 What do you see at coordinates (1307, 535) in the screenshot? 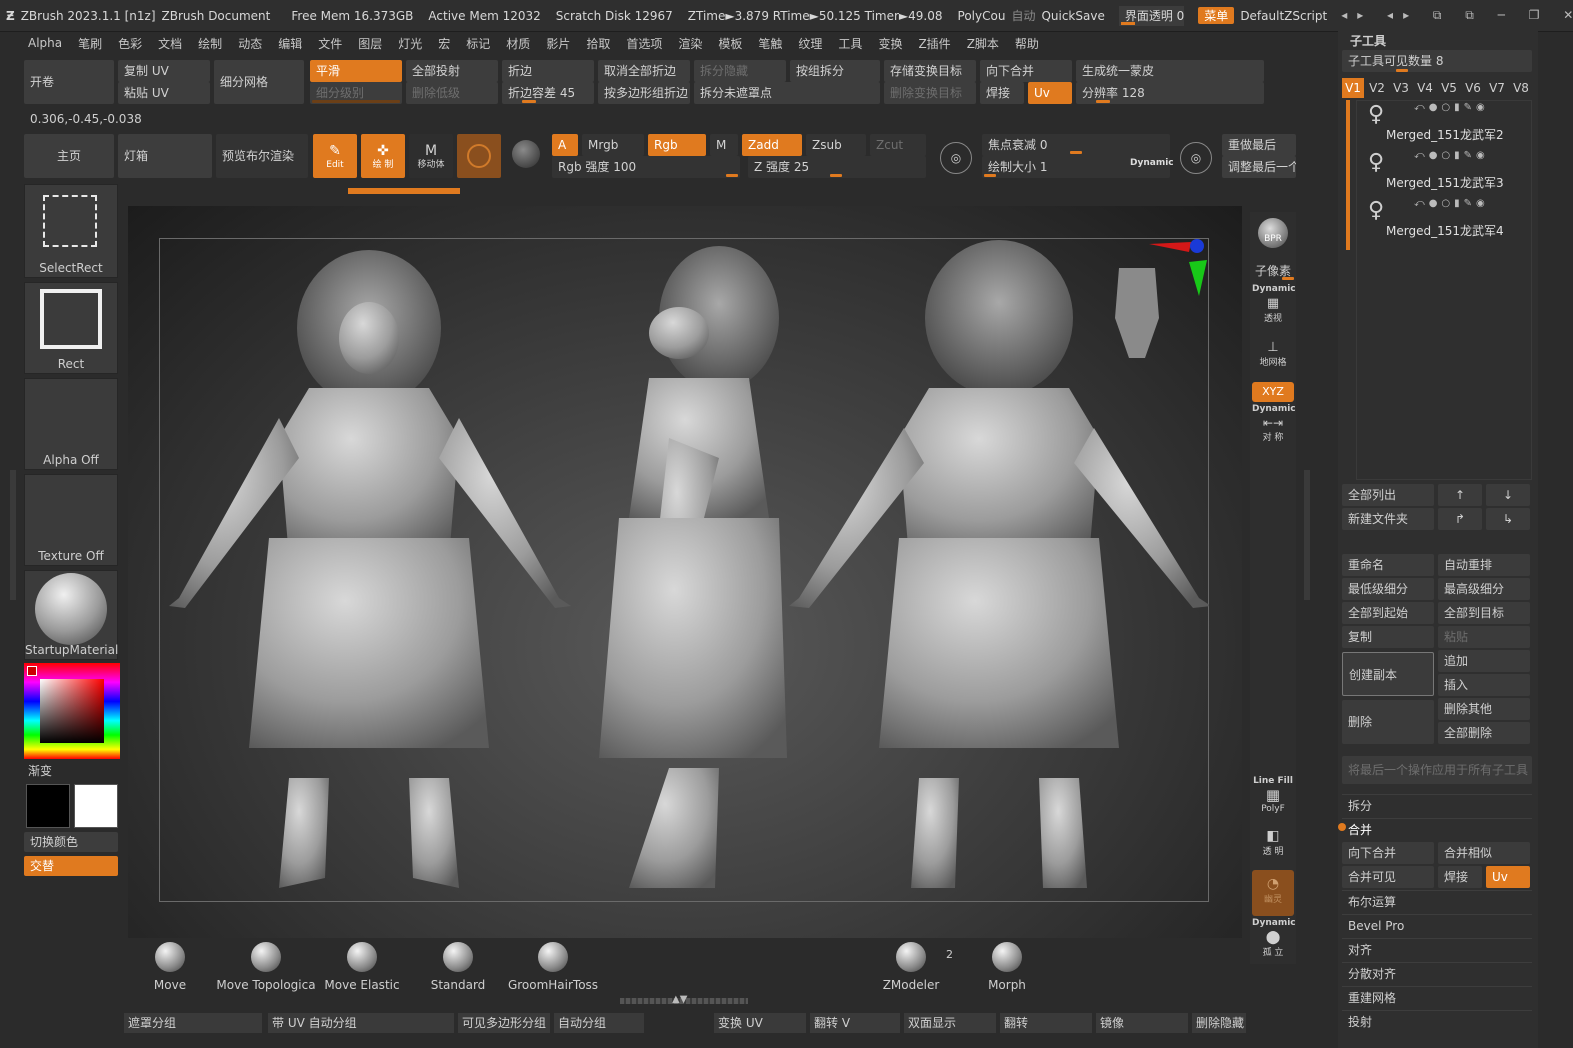
I see `right-tray-handle` at bounding box center [1307, 535].